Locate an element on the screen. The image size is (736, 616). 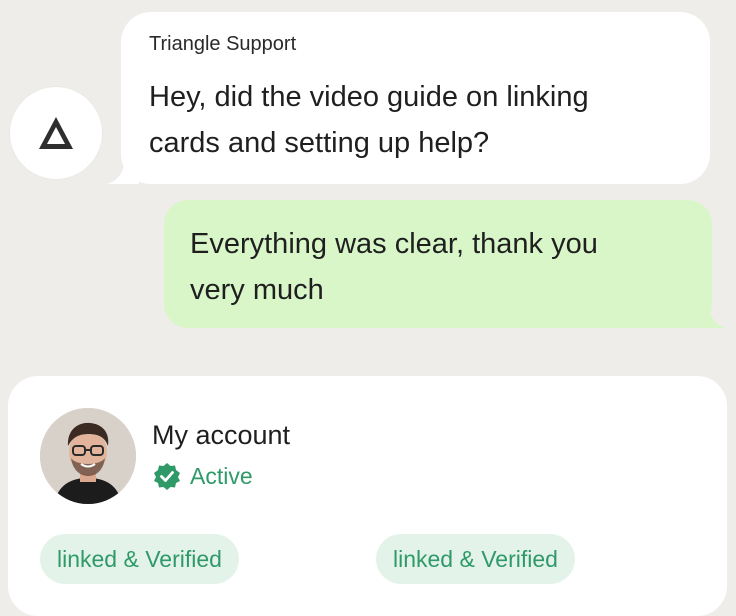
outgoing-message-line: Everything was clear, thank you is located at coordinates (394, 244).